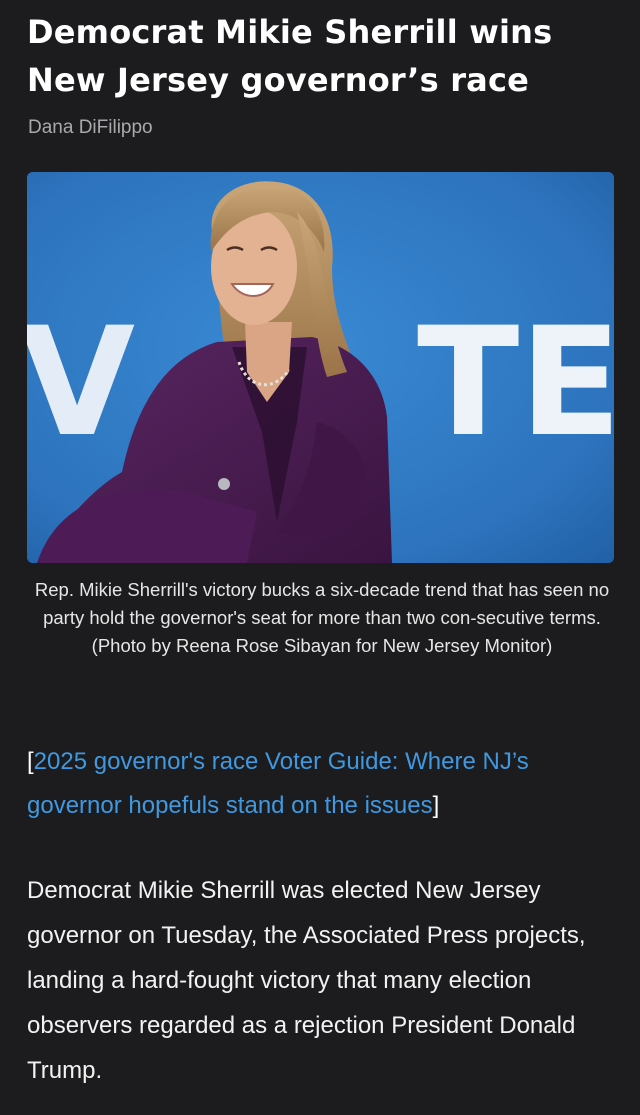 This screenshot has width=640, height=1115. What do you see at coordinates (436, 805) in the screenshot?
I see `related-close-bracket: ]` at bounding box center [436, 805].